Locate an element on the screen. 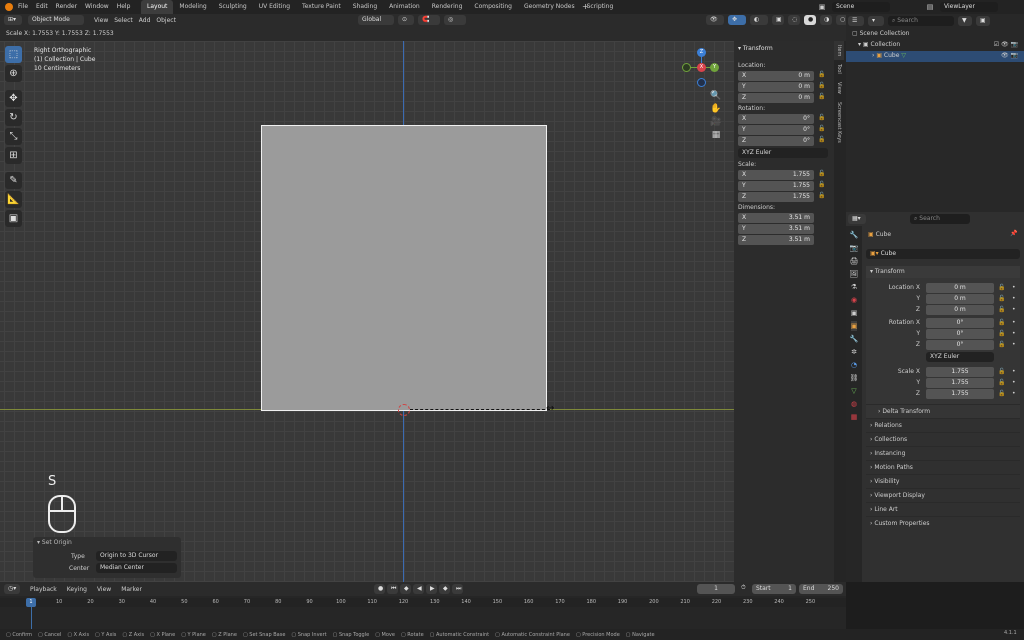 This screenshot has height=640, width=1024. gizmo-toggle-icon: ✥ is located at coordinates (737, 20).